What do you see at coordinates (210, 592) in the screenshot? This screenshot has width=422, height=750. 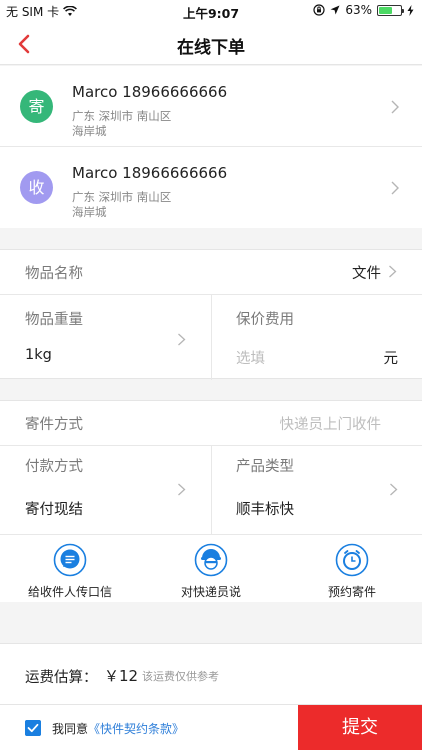 I see `tell-courier-label: 对快递员说` at bounding box center [210, 592].